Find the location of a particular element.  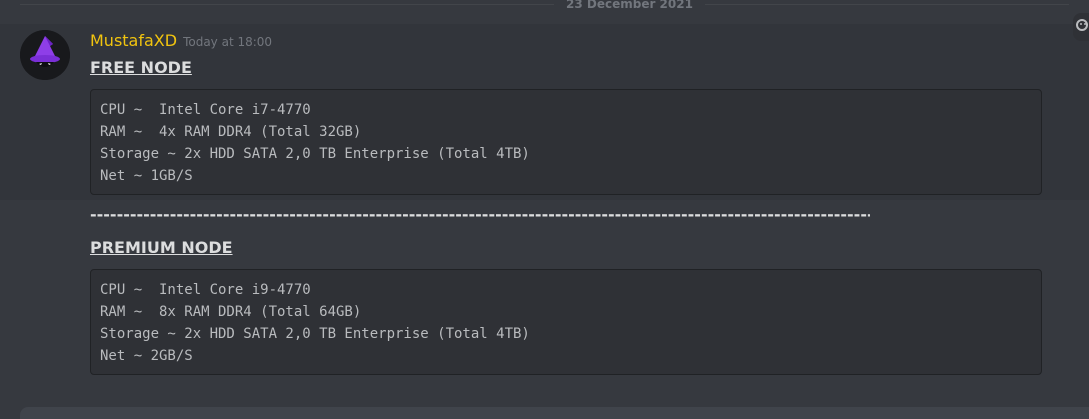

wizard-hat-icon is located at coordinates (45, 55).